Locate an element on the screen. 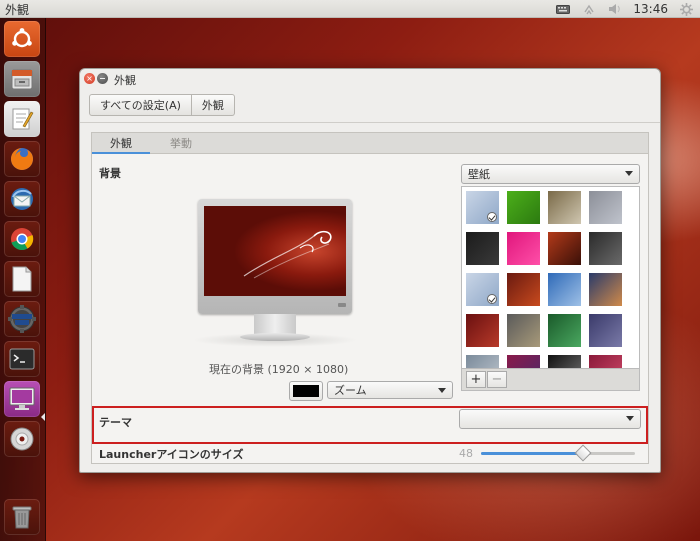  keyboard-icon is located at coordinates (563, 9).